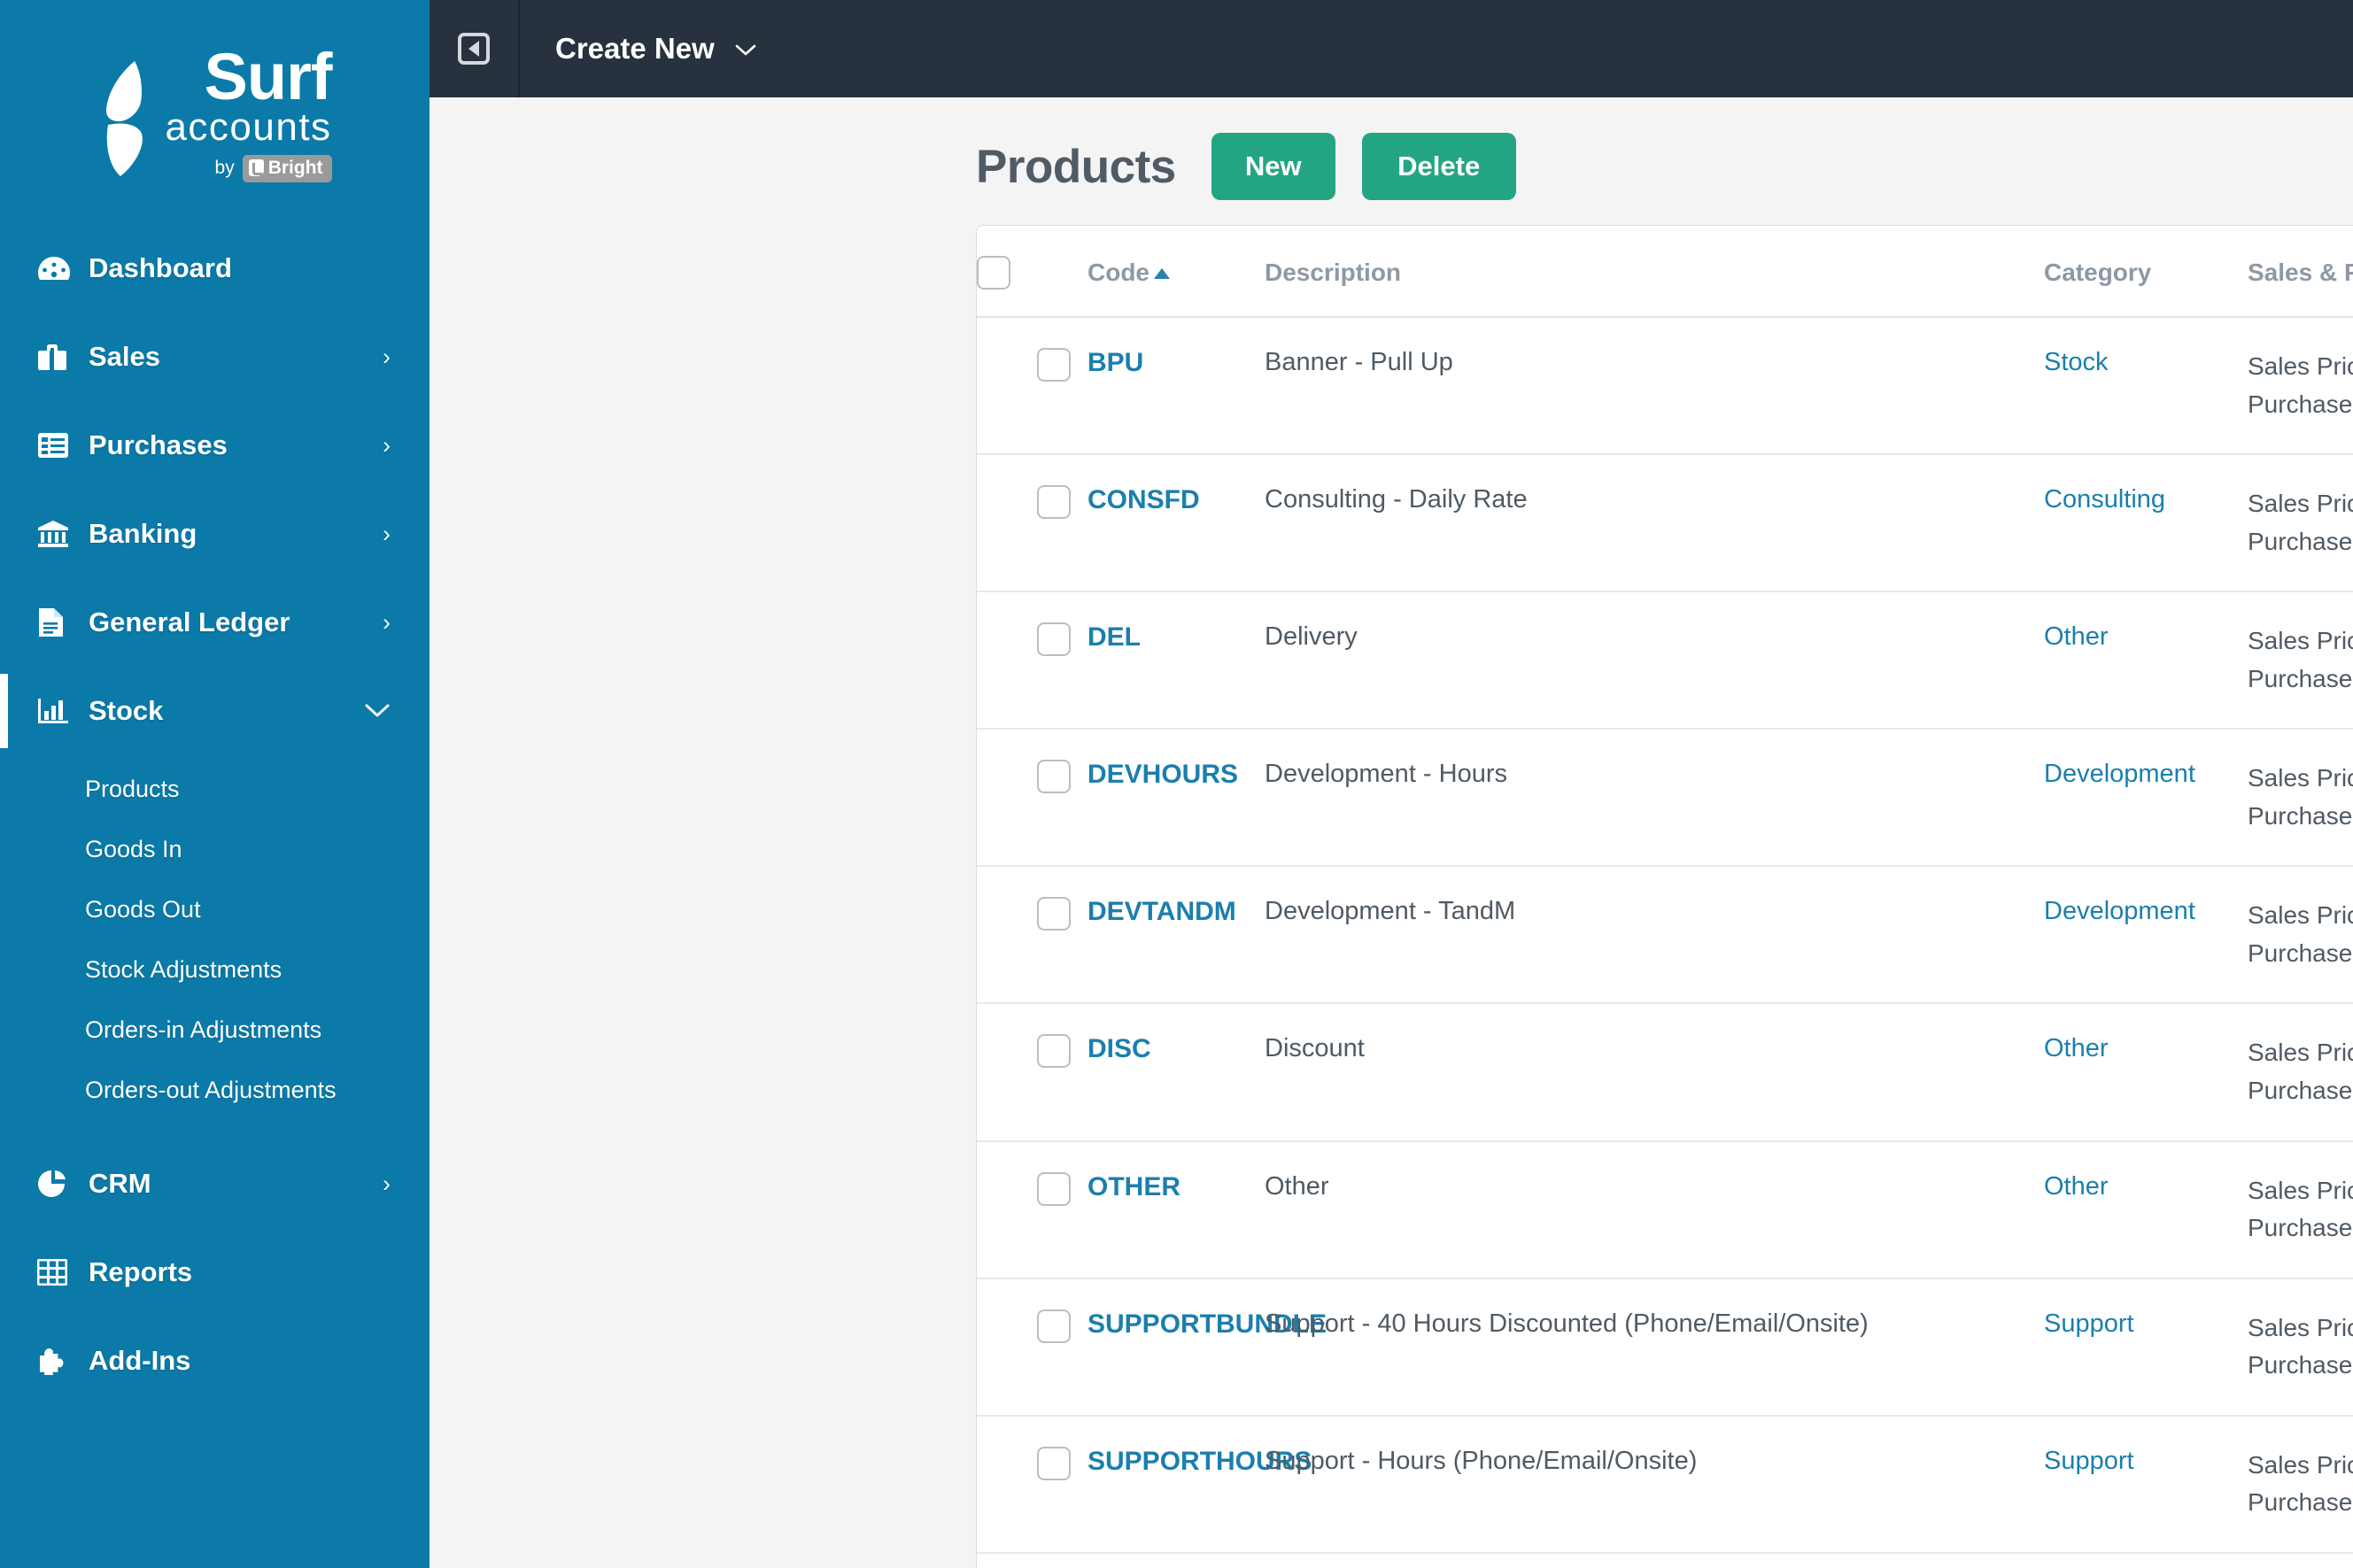  What do you see at coordinates (1438, 166) in the screenshot?
I see `delete-button: Delete` at bounding box center [1438, 166].